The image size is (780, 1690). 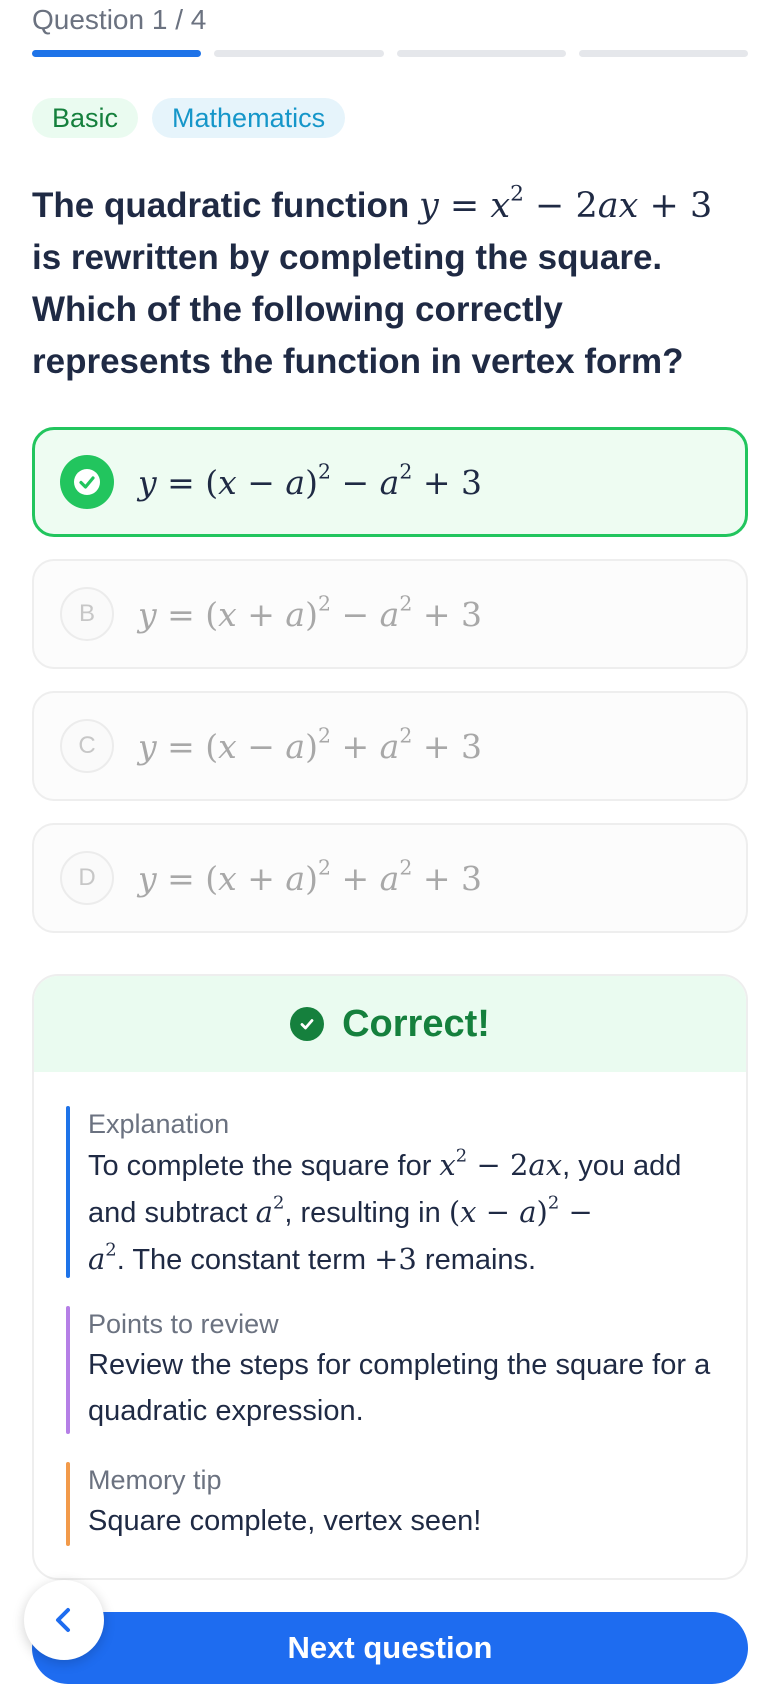 I want to click on feedback-title: Correct!, so click(x=416, y=1023).